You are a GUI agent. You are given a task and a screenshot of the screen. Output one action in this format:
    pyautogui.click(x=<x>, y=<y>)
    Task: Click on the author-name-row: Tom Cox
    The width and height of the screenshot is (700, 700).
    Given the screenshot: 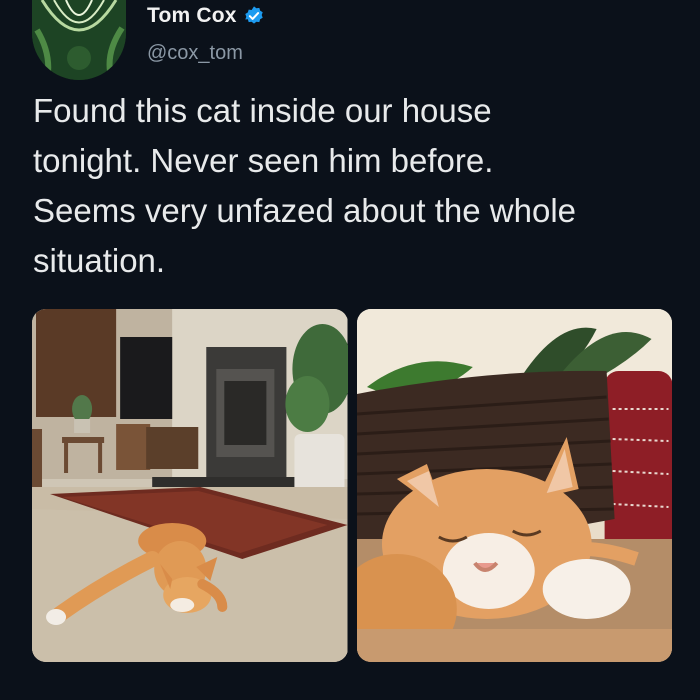 What is the action you would take?
    pyautogui.click(x=206, y=16)
    